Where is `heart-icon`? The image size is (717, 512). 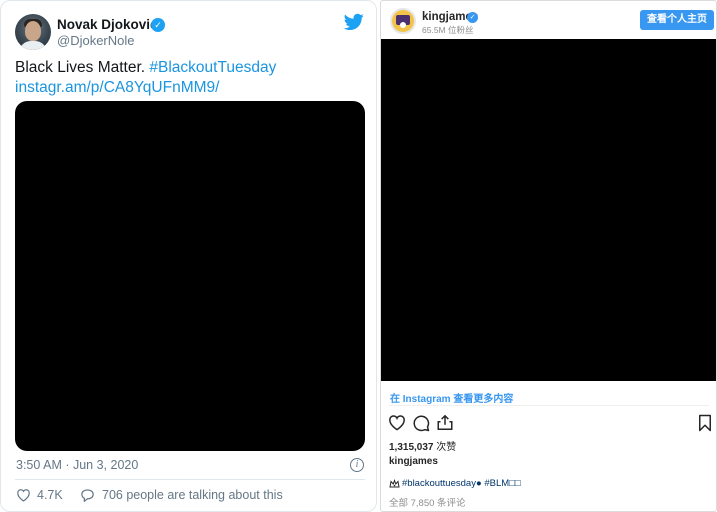 heart-icon is located at coordinates (23, 495).